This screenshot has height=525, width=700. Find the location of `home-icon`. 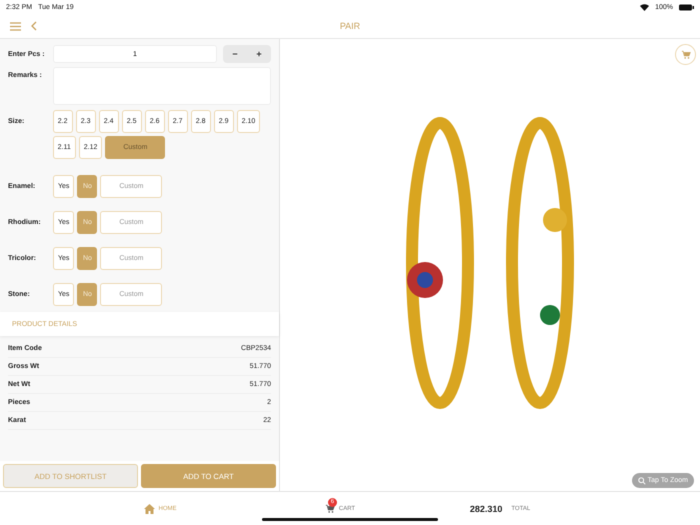

home-icon is located at coordinates (149, 509).